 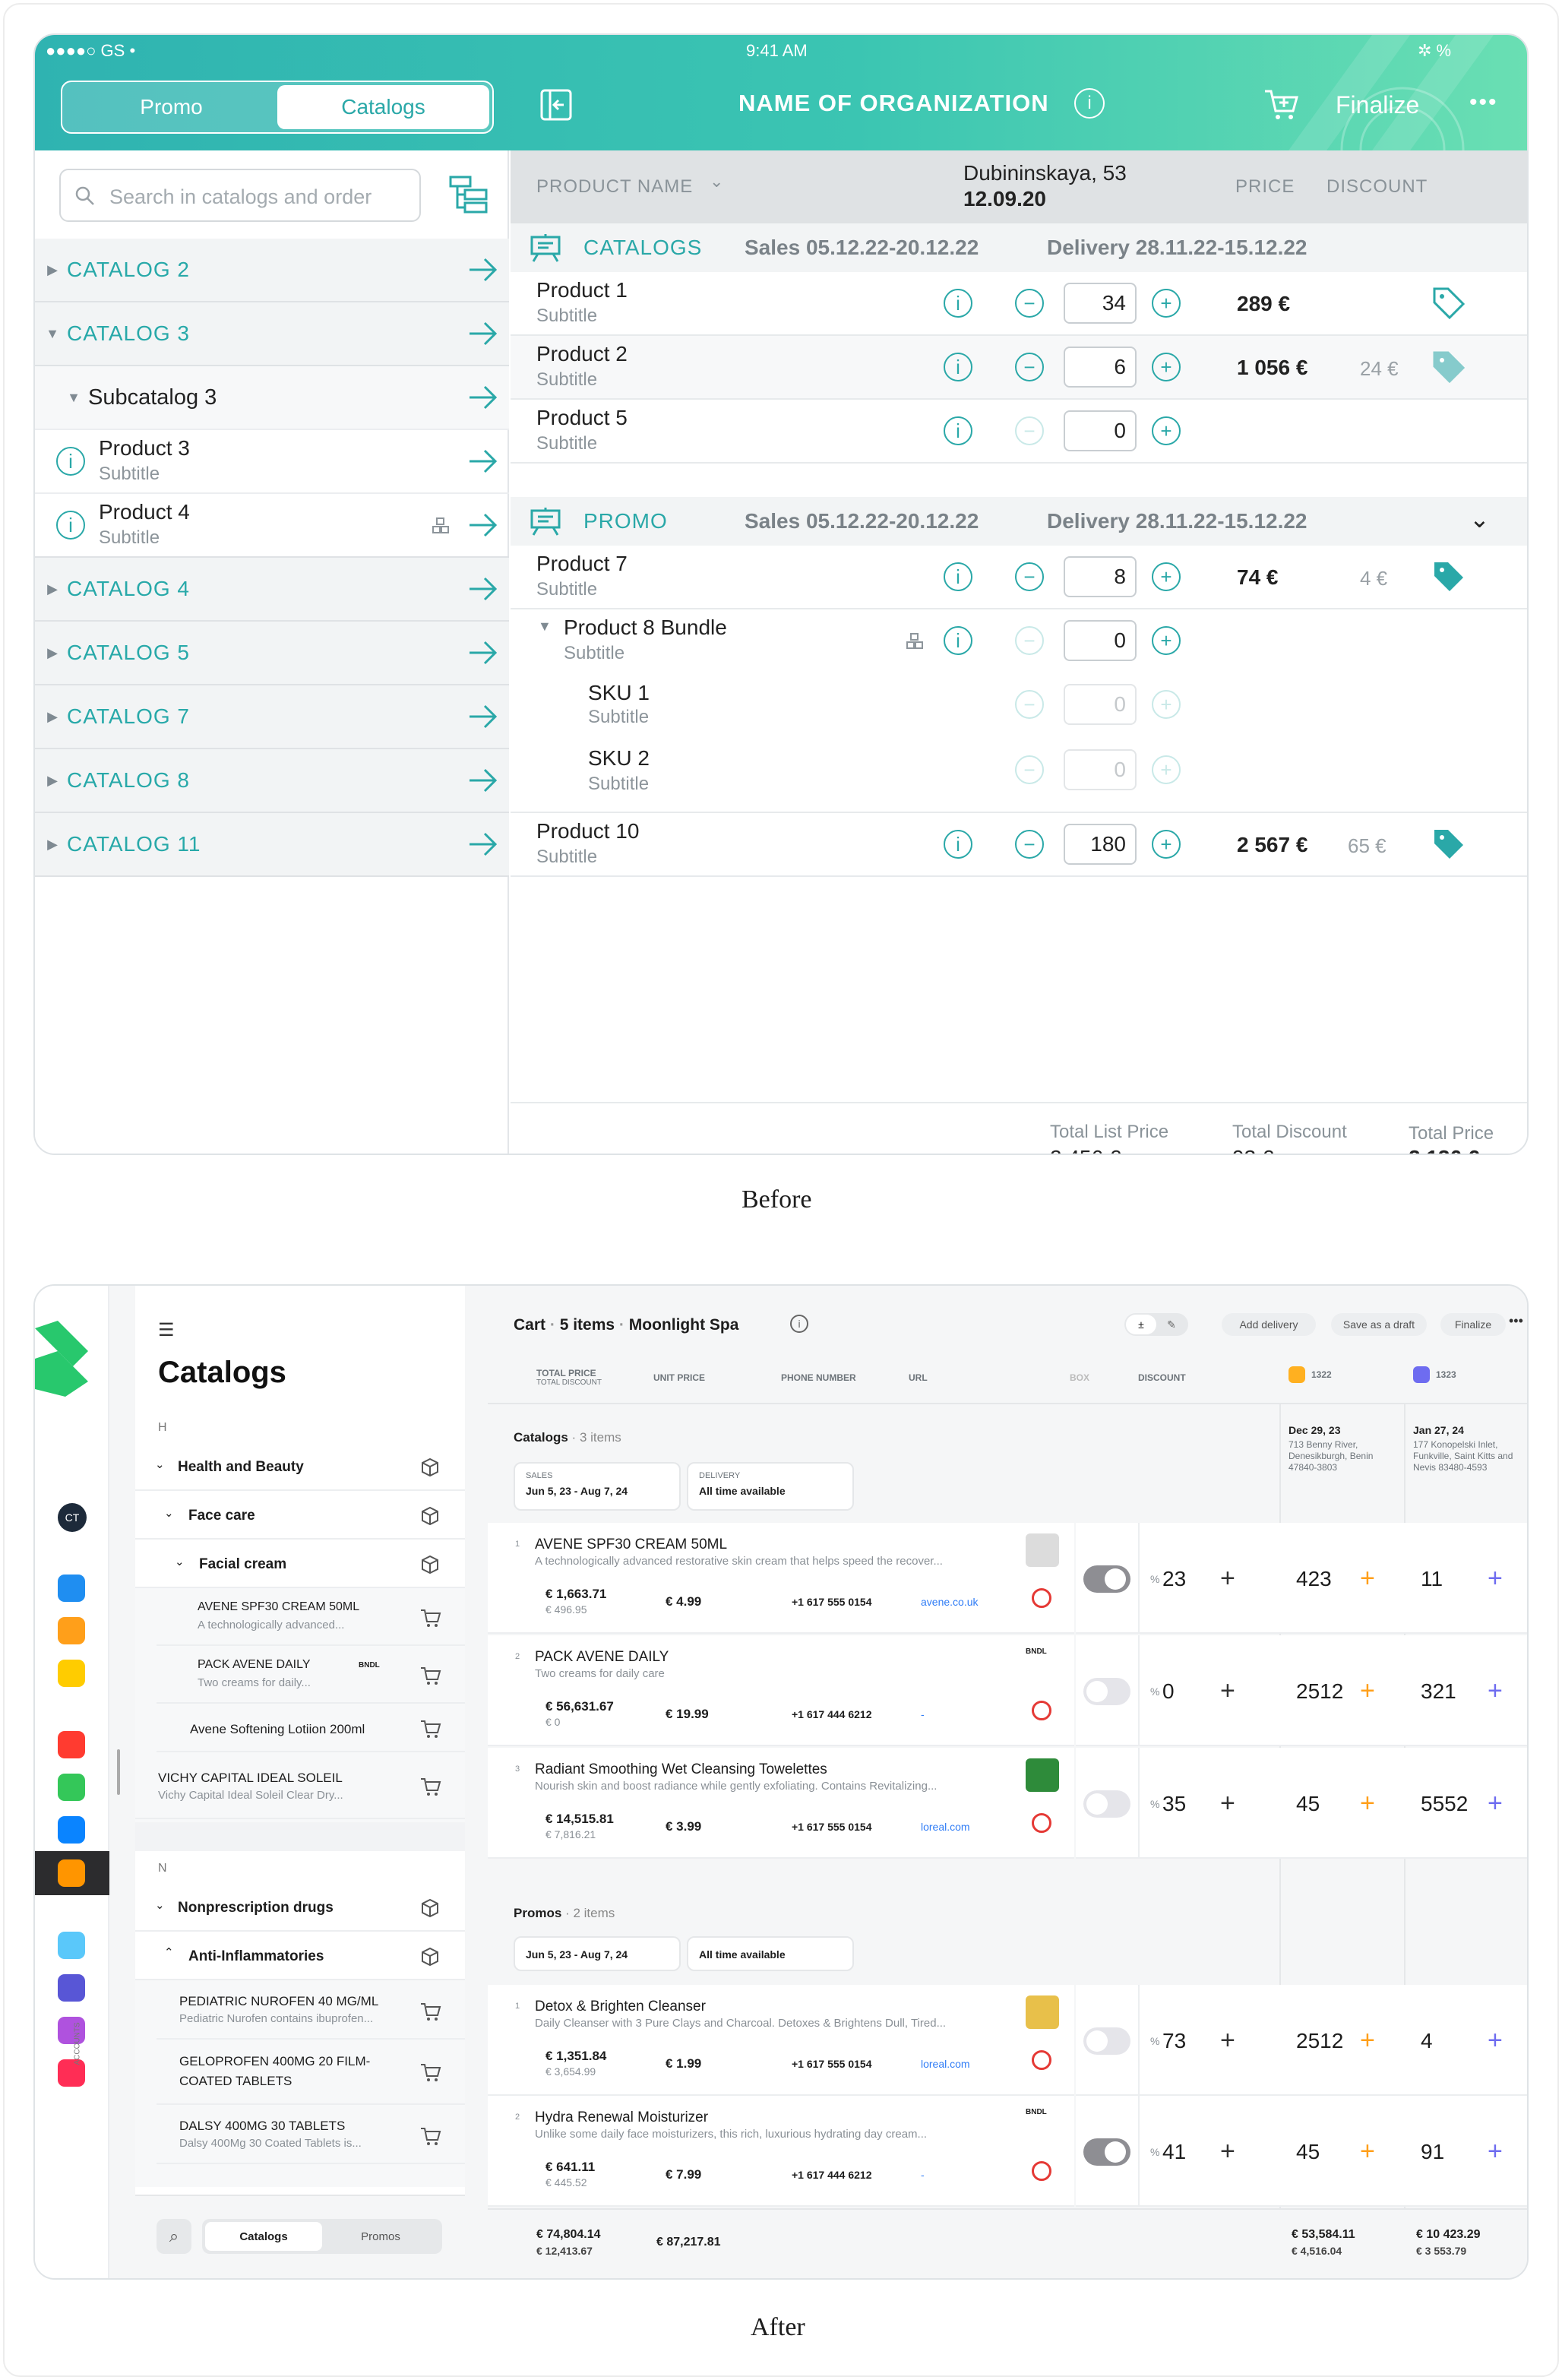 What do you see at coordinates (770, 1953) in the screenshot?
I see `delivery-period-card: All time available` at bounding box center [770, 1953].